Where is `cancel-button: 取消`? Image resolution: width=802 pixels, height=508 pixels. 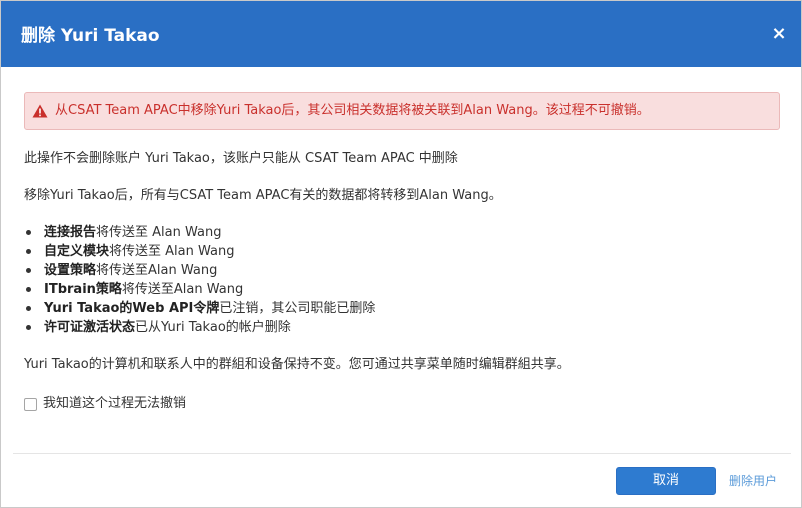
cancel-button: 取消 is located at coordinates (666, 481).